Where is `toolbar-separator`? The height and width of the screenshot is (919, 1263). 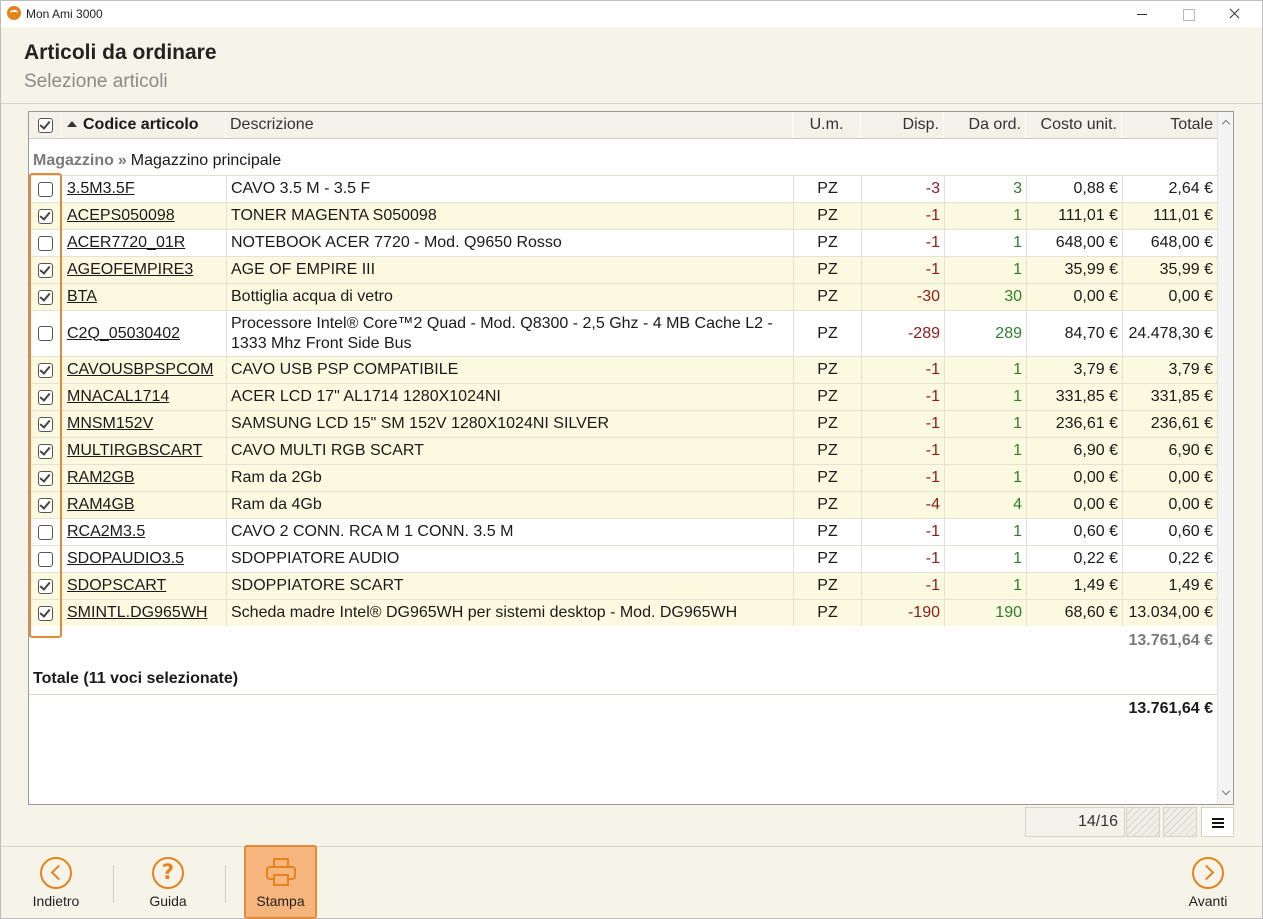
toolbar-separator is located at coordinates (225, 884).